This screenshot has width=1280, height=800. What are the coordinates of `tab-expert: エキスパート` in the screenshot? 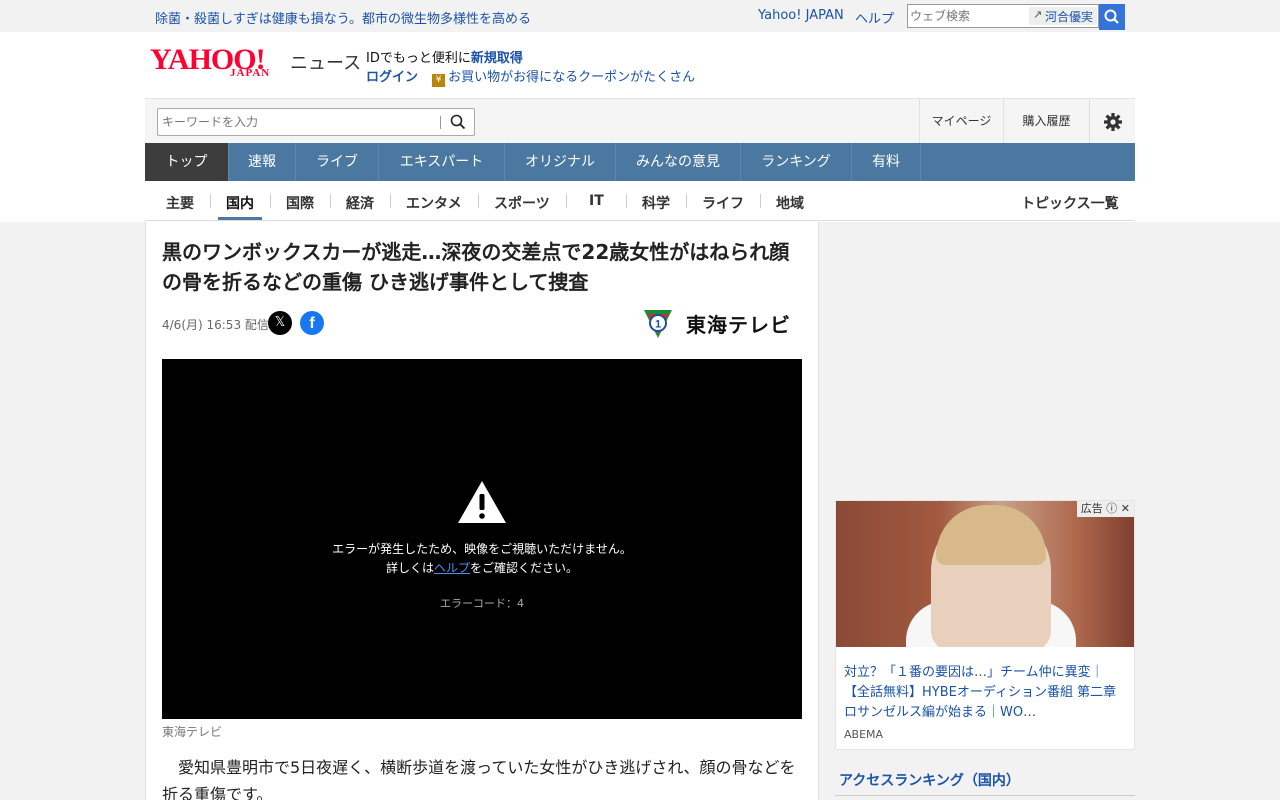 It's located at (442, 162).